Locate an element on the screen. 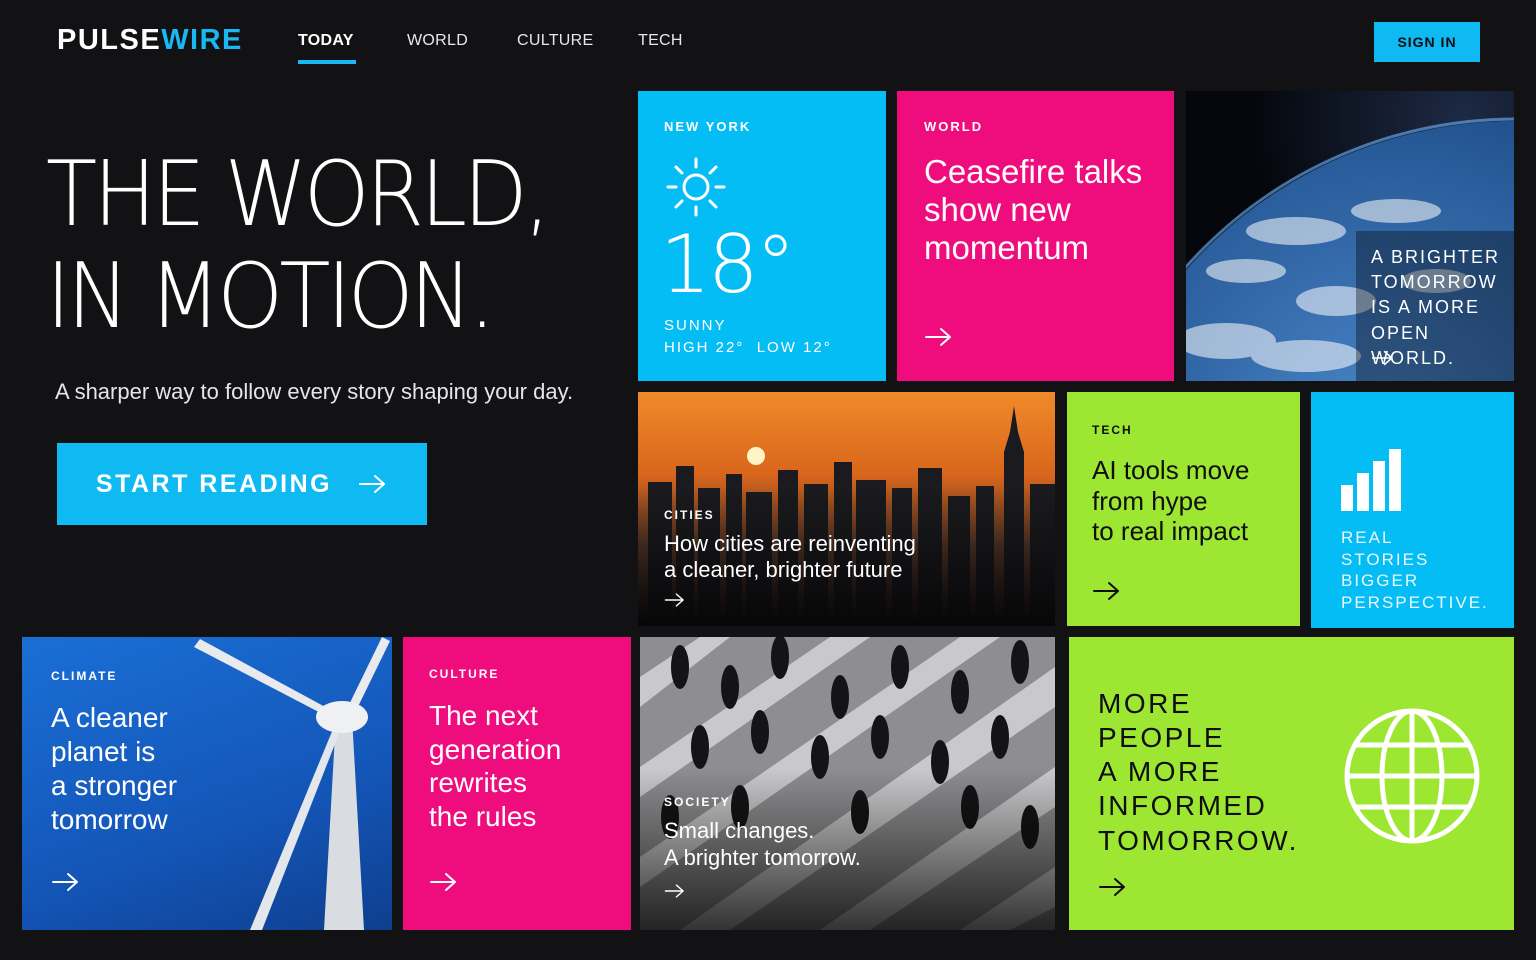  tech-headline-line: to real impact is located at coordinates (1170, 531).